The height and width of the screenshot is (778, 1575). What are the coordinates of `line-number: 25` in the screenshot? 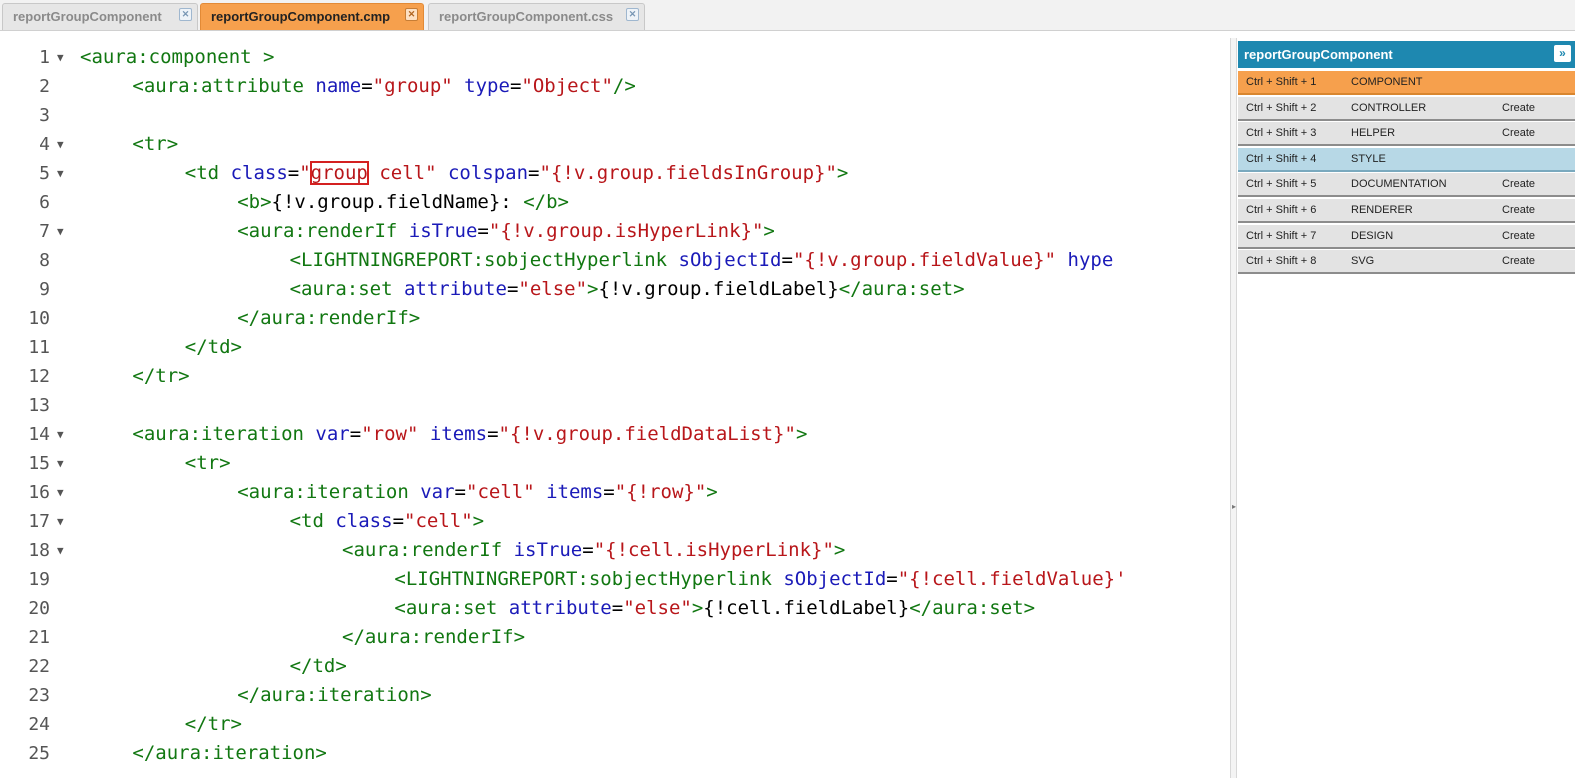 It's located at (39, 753).